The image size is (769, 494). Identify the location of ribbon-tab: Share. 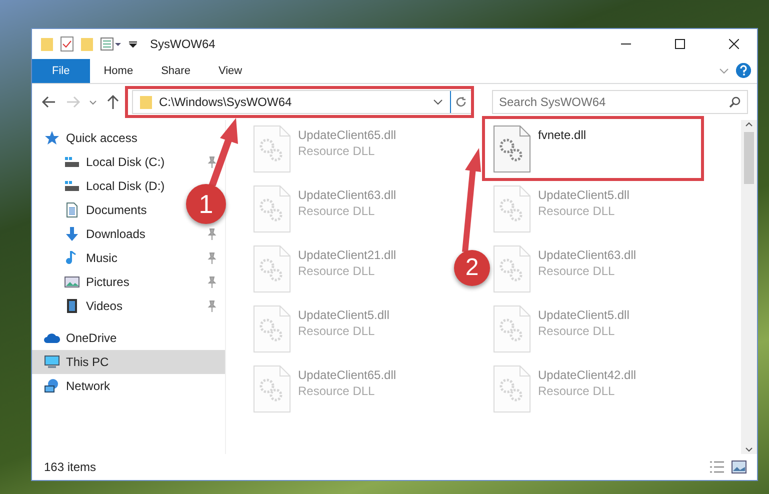
(175, 71).